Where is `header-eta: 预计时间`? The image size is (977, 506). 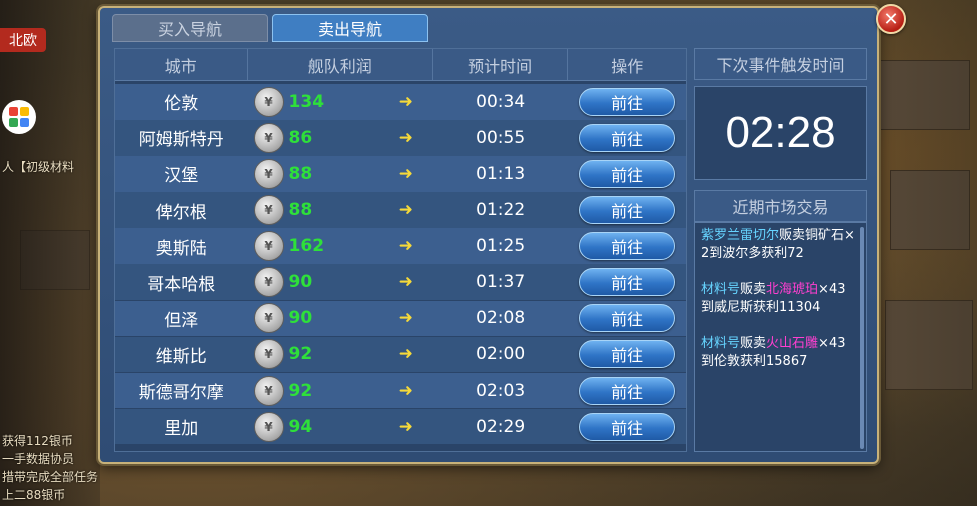
header-eta: 预计时间 is located at coordinates (501, 64).